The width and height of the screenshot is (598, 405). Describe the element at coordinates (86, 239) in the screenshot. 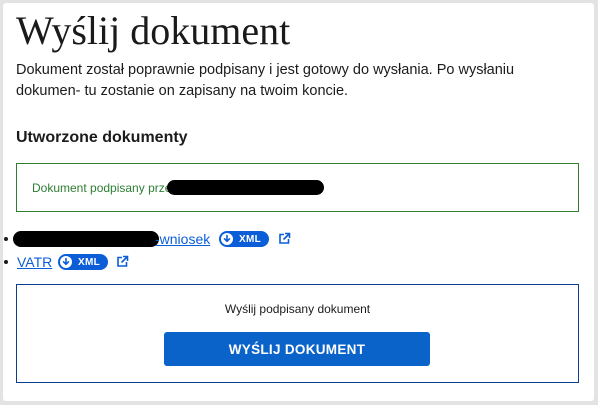

I see `redacted-document-name` at that location.